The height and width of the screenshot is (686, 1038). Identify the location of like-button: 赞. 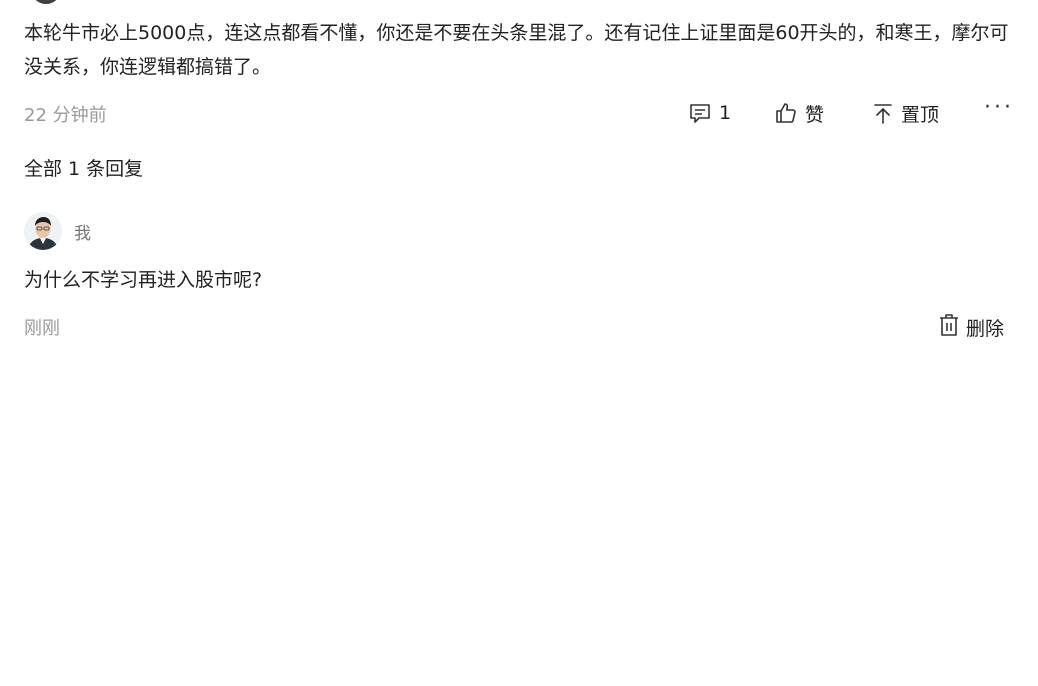
(799, 113).